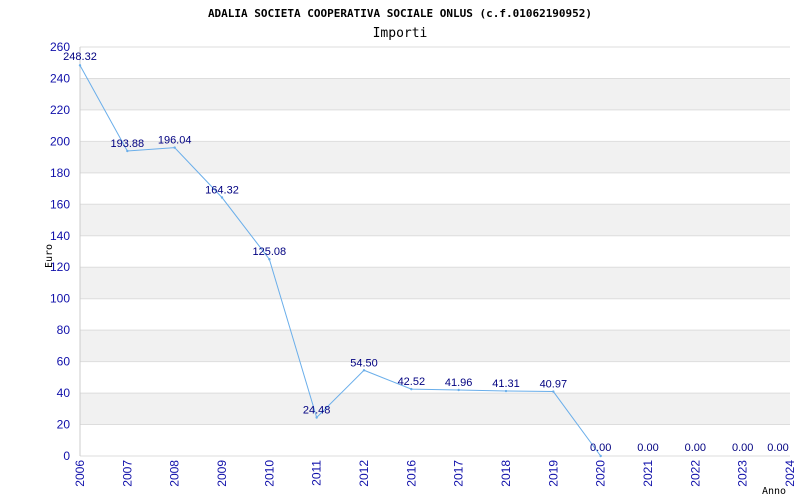 The image size is (800, 500). Describe the element at coordinates (222, 191) in the screenshot. I see `data-label: 164.32` at that location.